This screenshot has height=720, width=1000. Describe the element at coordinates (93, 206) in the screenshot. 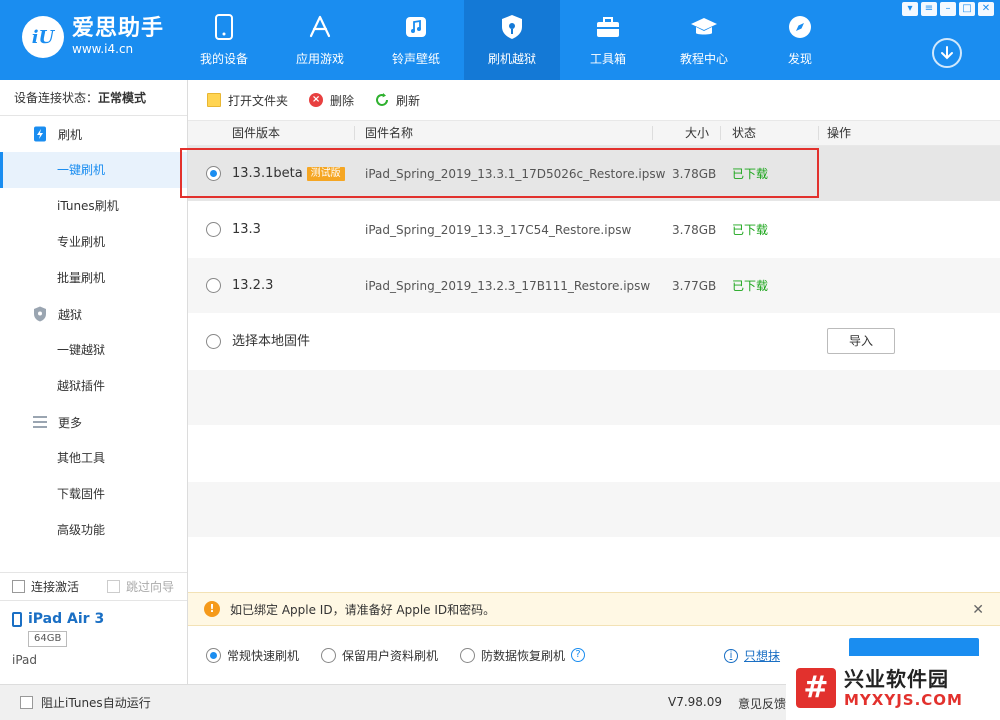

I see `sidebar-item-itunes-flash: iTunes刷机` at that location.